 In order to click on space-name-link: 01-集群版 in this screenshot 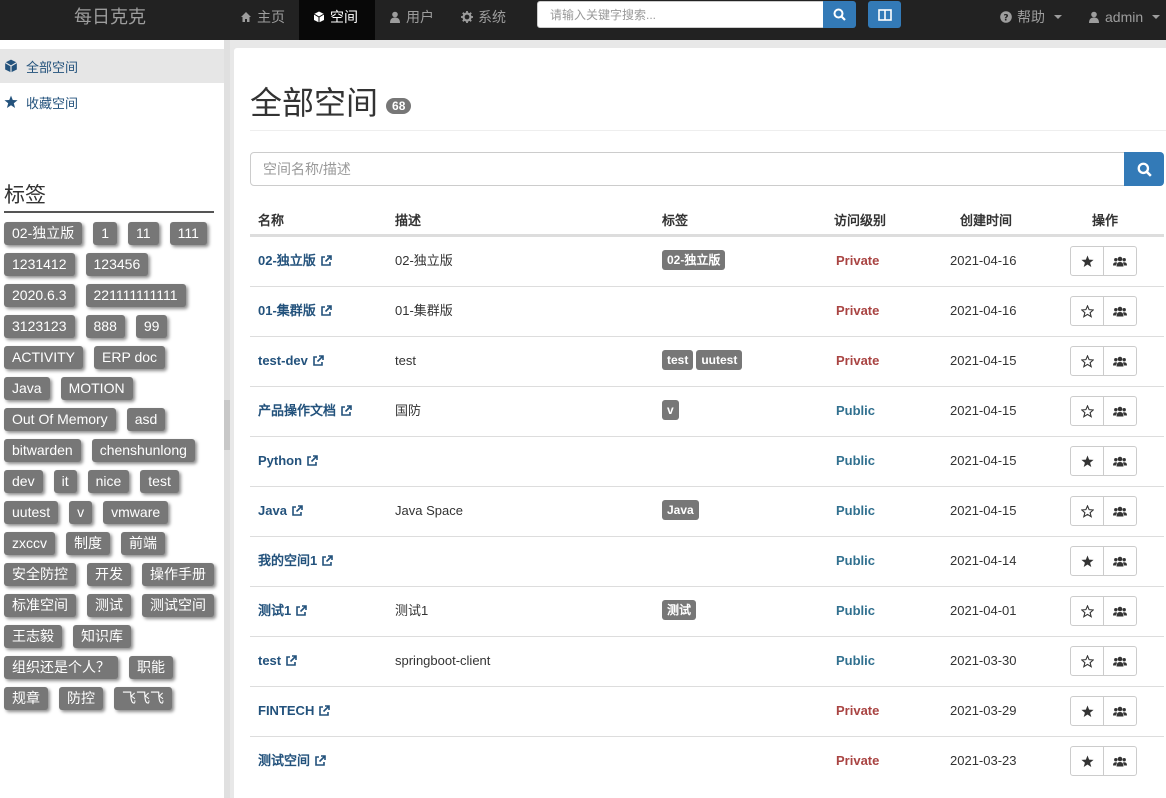, I will do `click(295, 311)`.